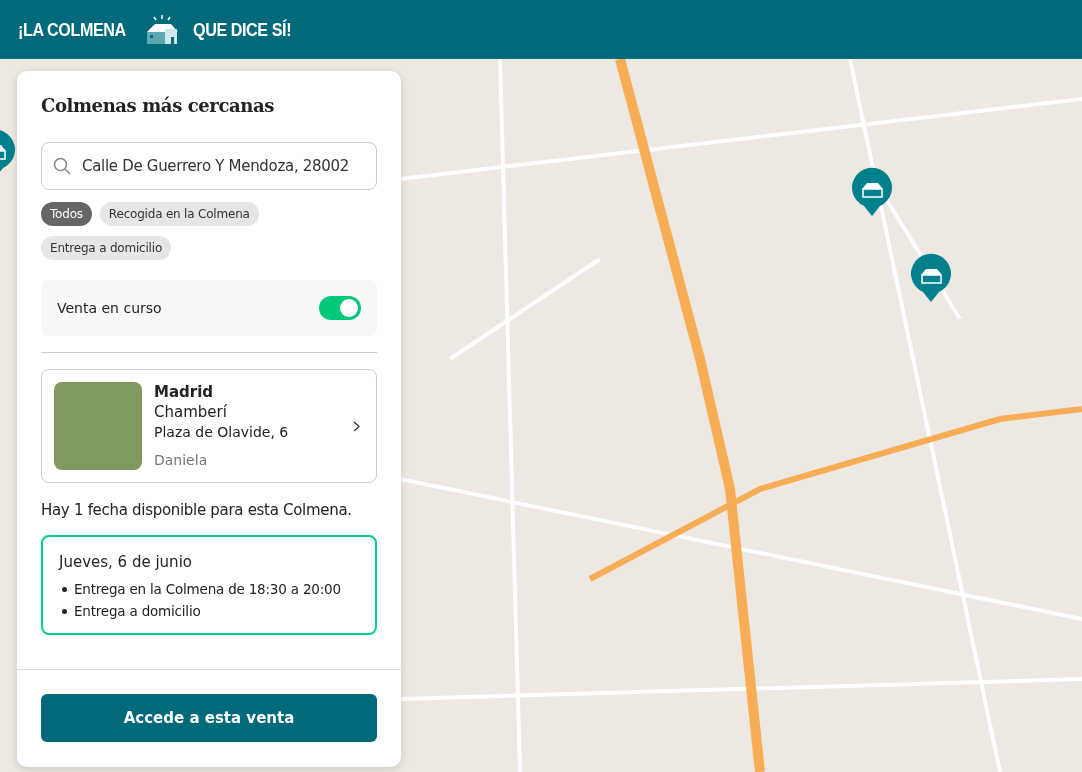 The height and width of the screenshot is (772, 1082). What do you see at coordinates (184, 392) in the screenshot?
I see `hive-city: Madrid` at bounding box center [184, 392].